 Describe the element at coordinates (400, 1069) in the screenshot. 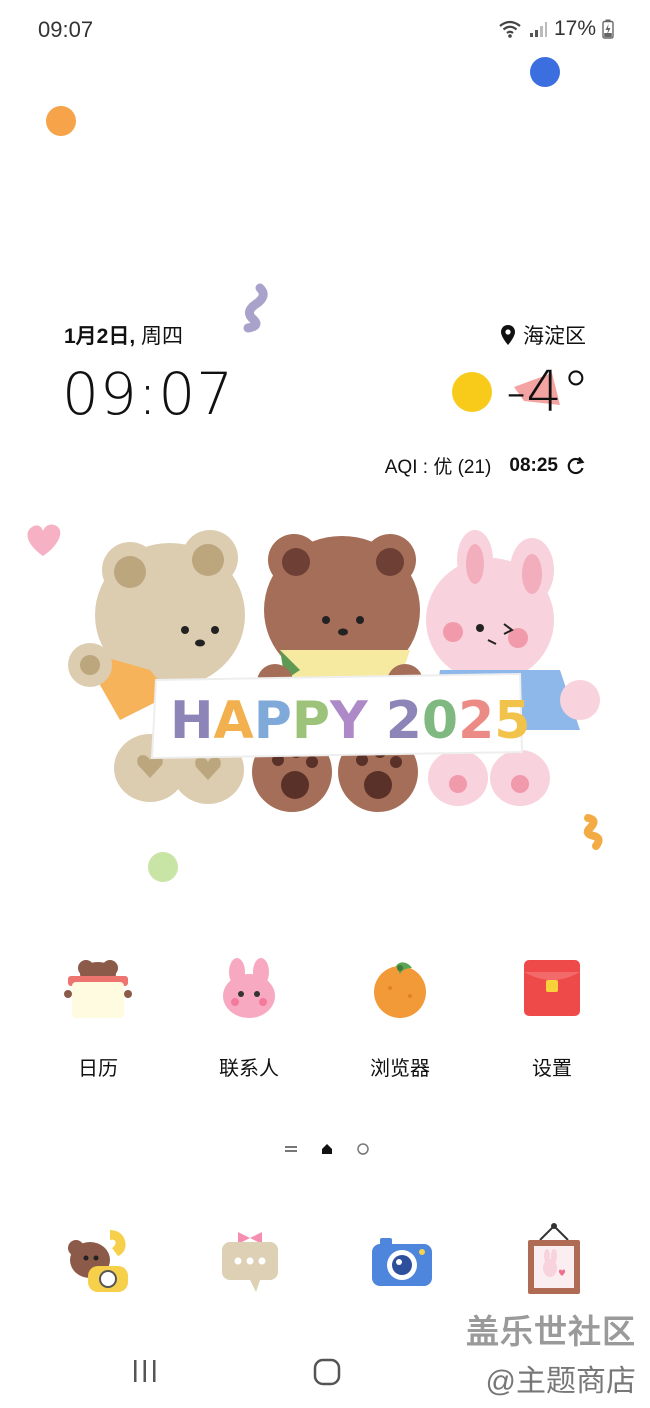

I see `app-label: 浏览器` at that location.